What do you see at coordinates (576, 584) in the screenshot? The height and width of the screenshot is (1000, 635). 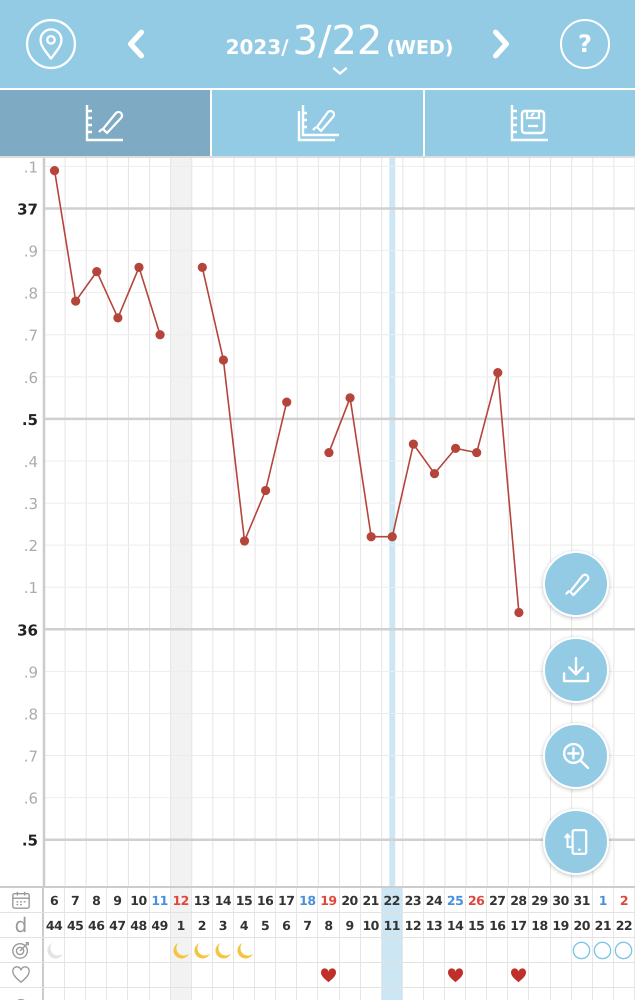 I see `edit-button` at bounding box center [576, 584].